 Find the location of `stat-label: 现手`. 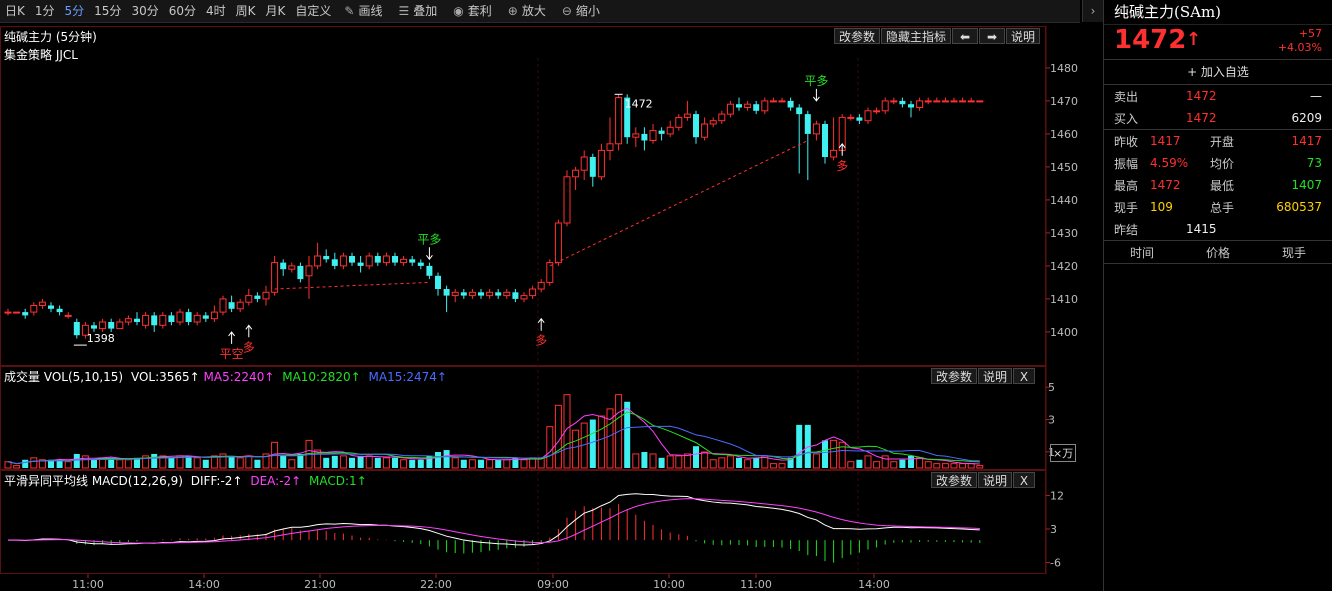

stat-label: 现手 is located at coordinates (1126, 207).